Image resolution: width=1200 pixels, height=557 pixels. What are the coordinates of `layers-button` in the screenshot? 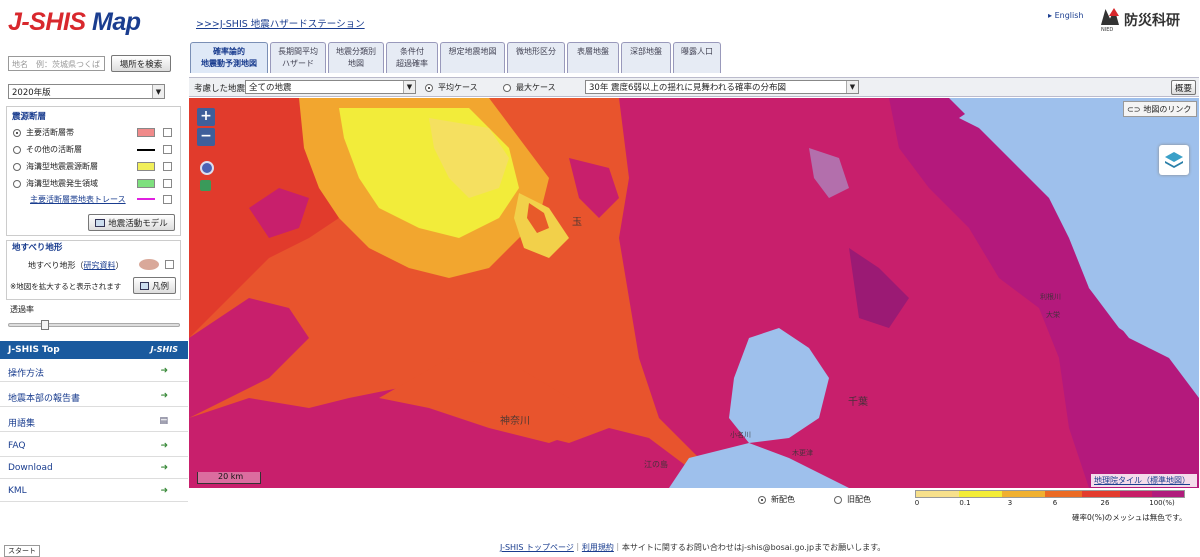 It's located at (1174, 160).